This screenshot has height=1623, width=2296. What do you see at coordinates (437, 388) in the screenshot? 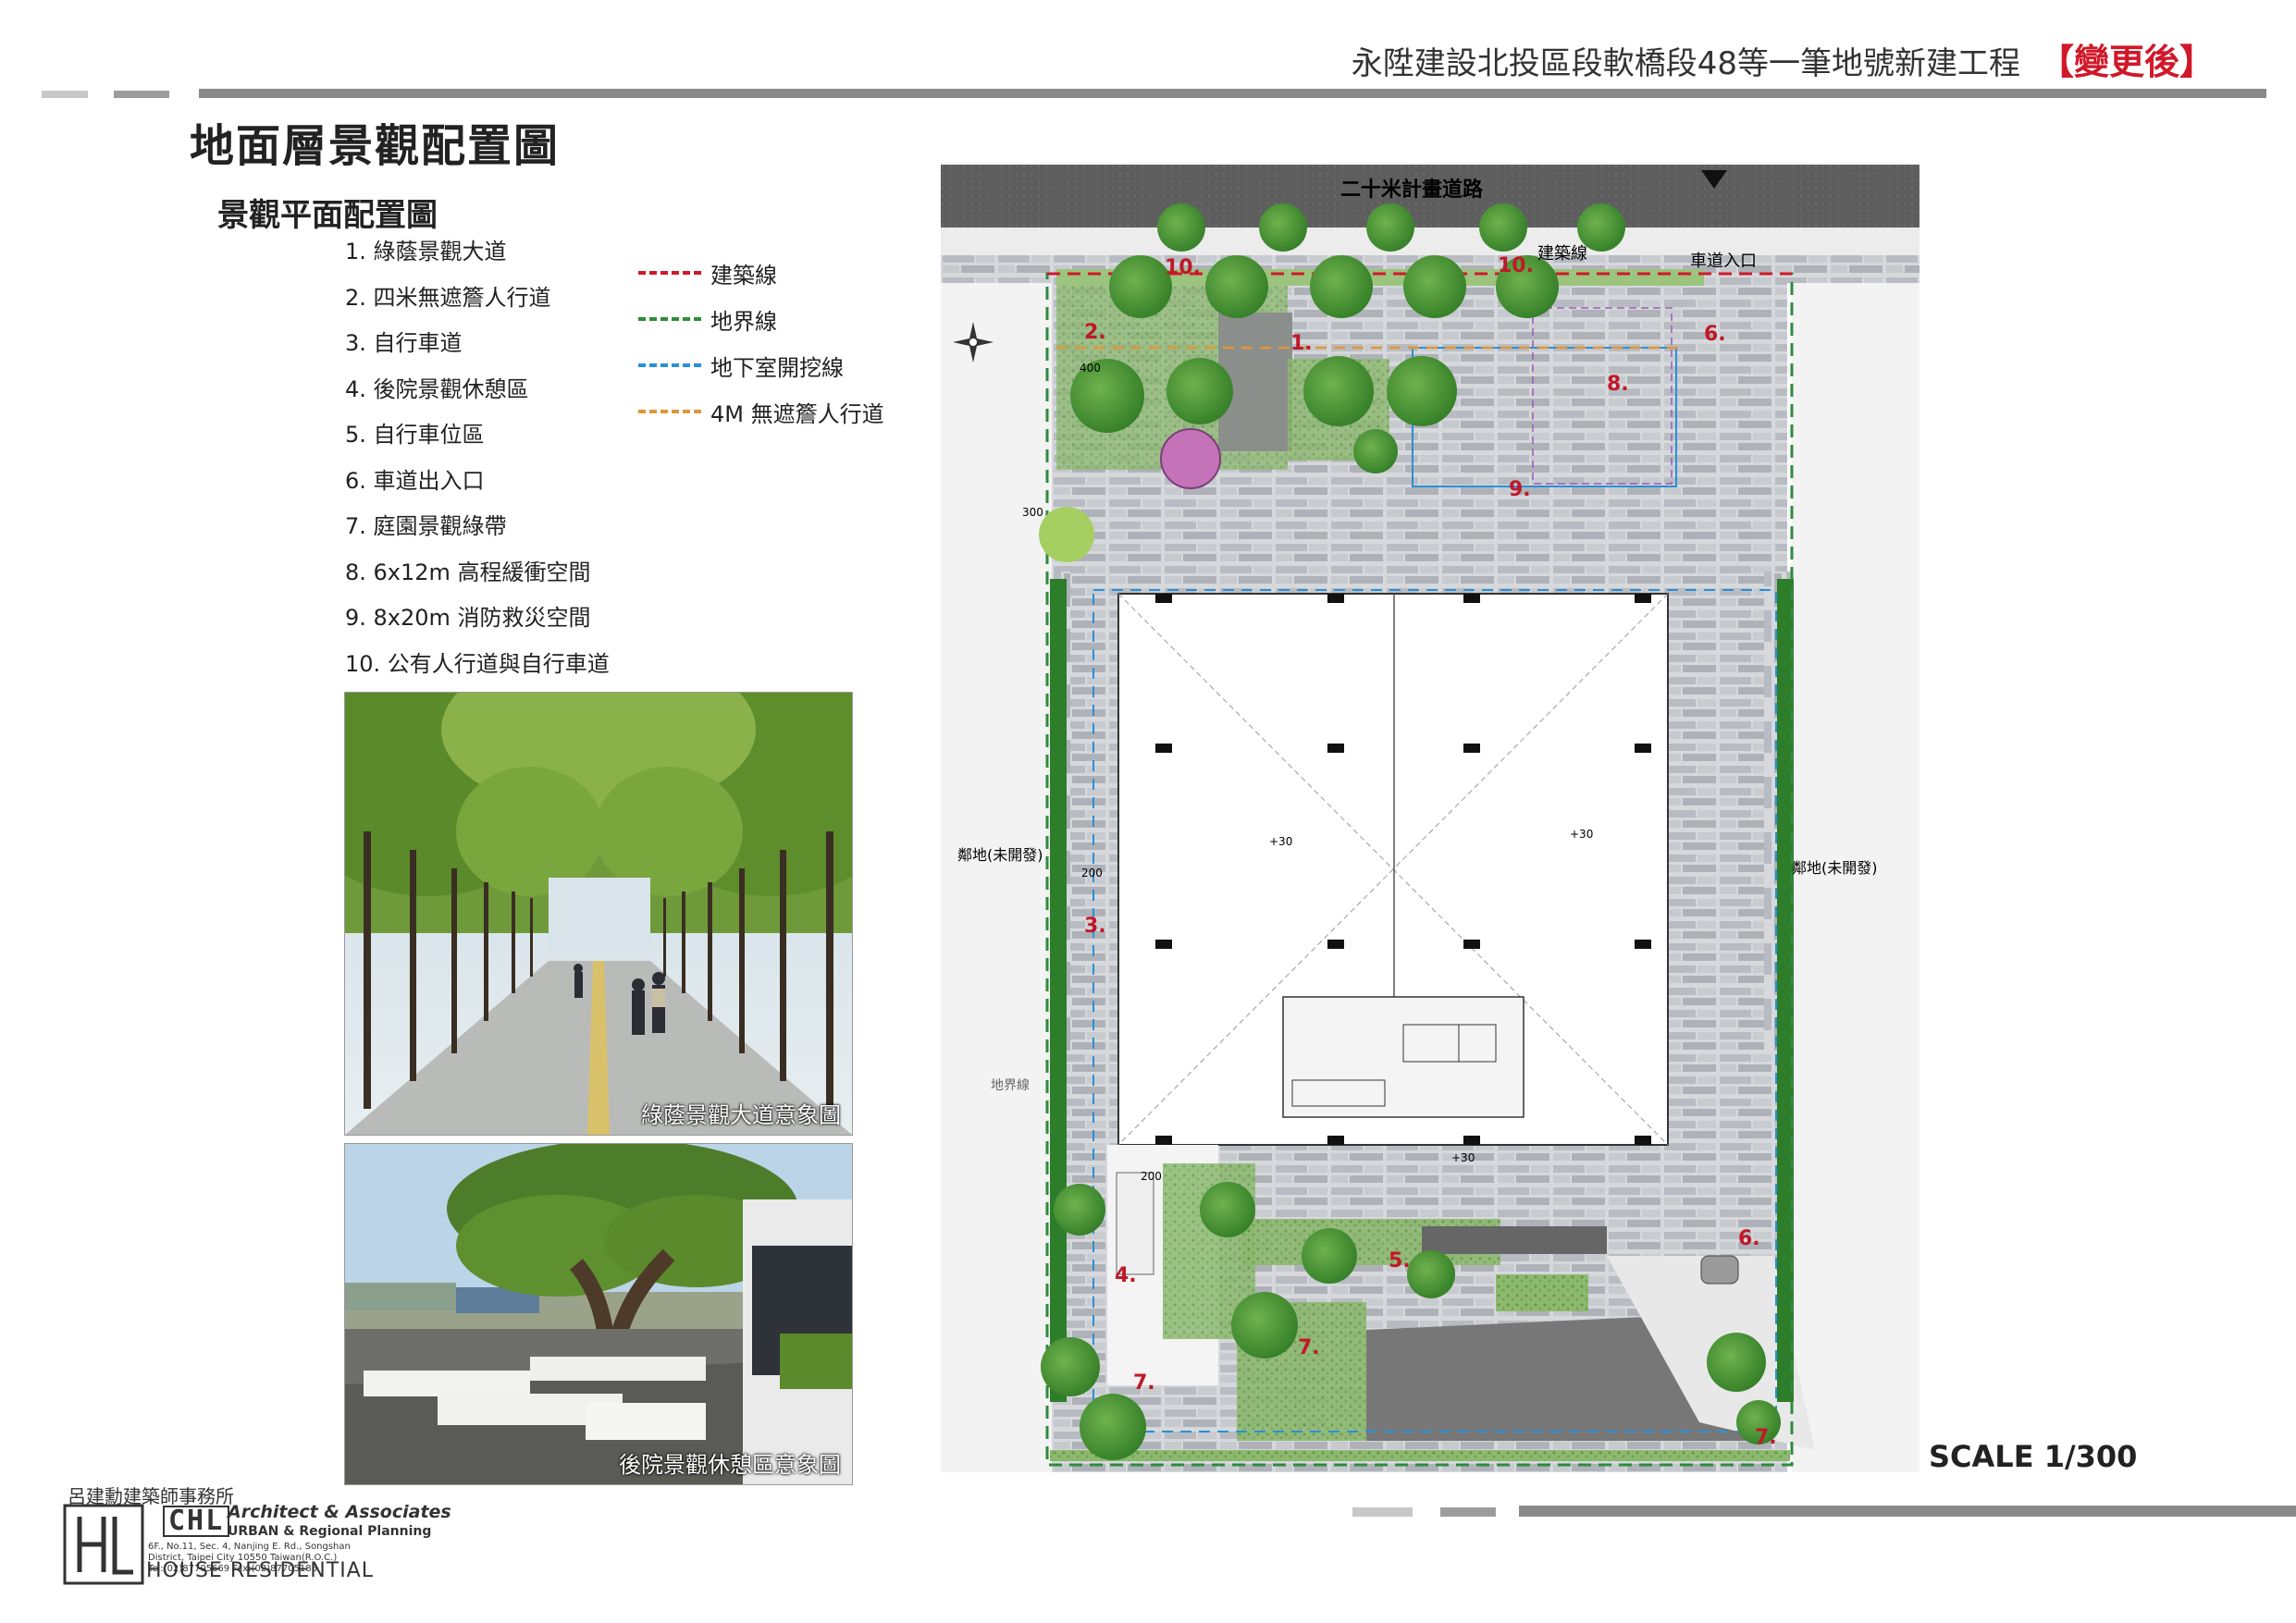
I see `key-item: 4. 後院景觀休憩區` at bounding box center [437, 388].